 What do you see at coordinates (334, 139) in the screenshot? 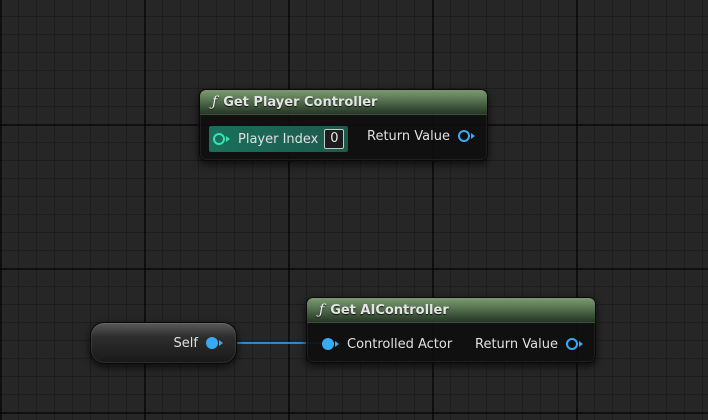
I see `player-index-field: 0` at bounding box center [334, 139].